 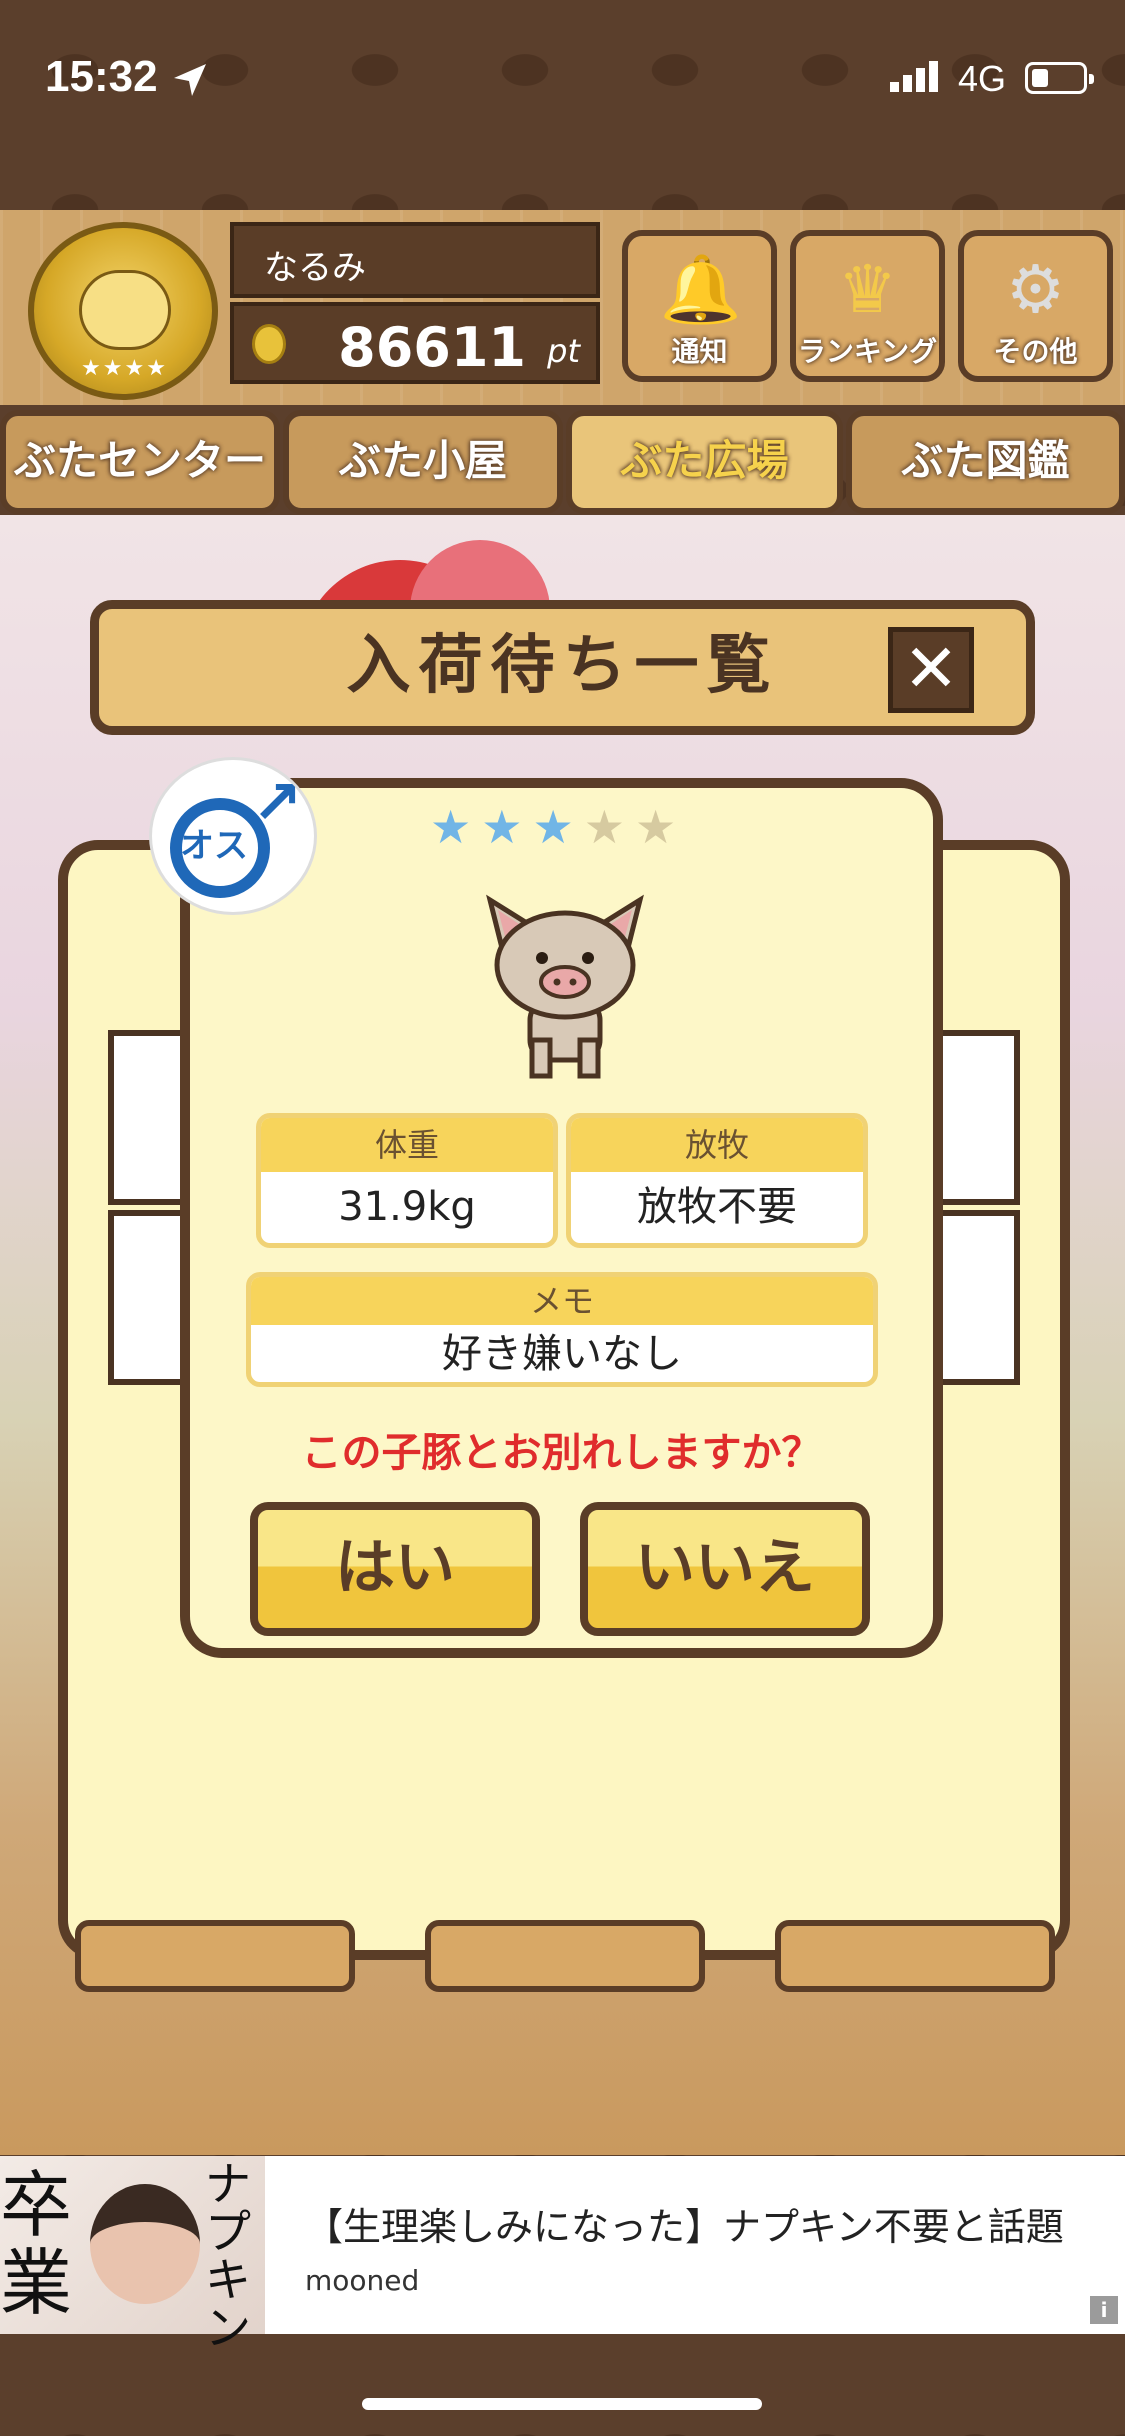 I want to click on ad-info-icon: i, so click(x=1104, y=2310).